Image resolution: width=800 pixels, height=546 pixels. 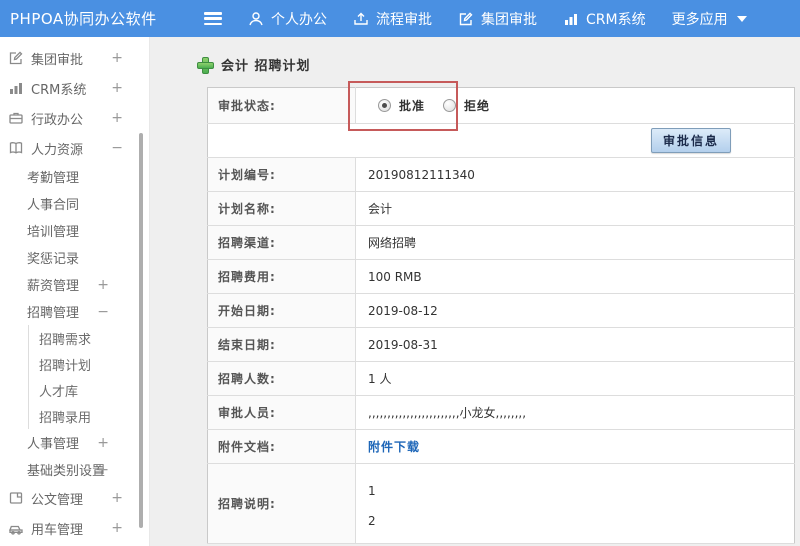 What do you see at coordinates (88, 364) in the screenshot?
I see `sidebar-item-recruit-plan: 招聘计划` at bounding box center [88, 364].